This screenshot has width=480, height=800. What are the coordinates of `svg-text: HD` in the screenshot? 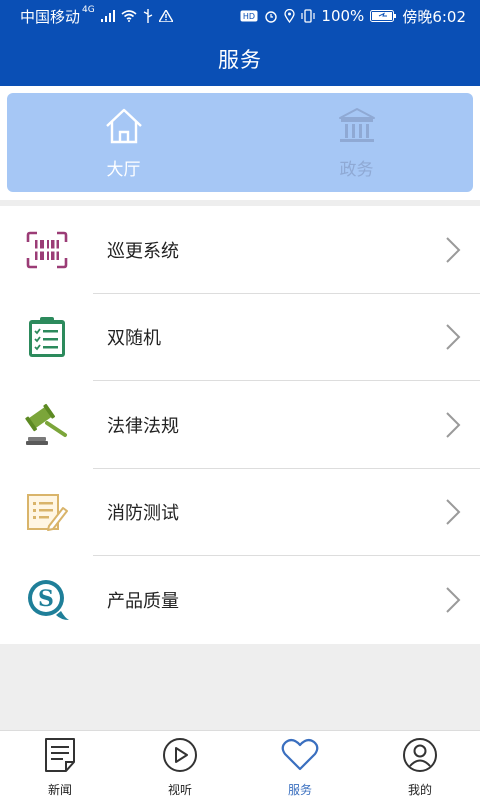 It's located at (249, 16).